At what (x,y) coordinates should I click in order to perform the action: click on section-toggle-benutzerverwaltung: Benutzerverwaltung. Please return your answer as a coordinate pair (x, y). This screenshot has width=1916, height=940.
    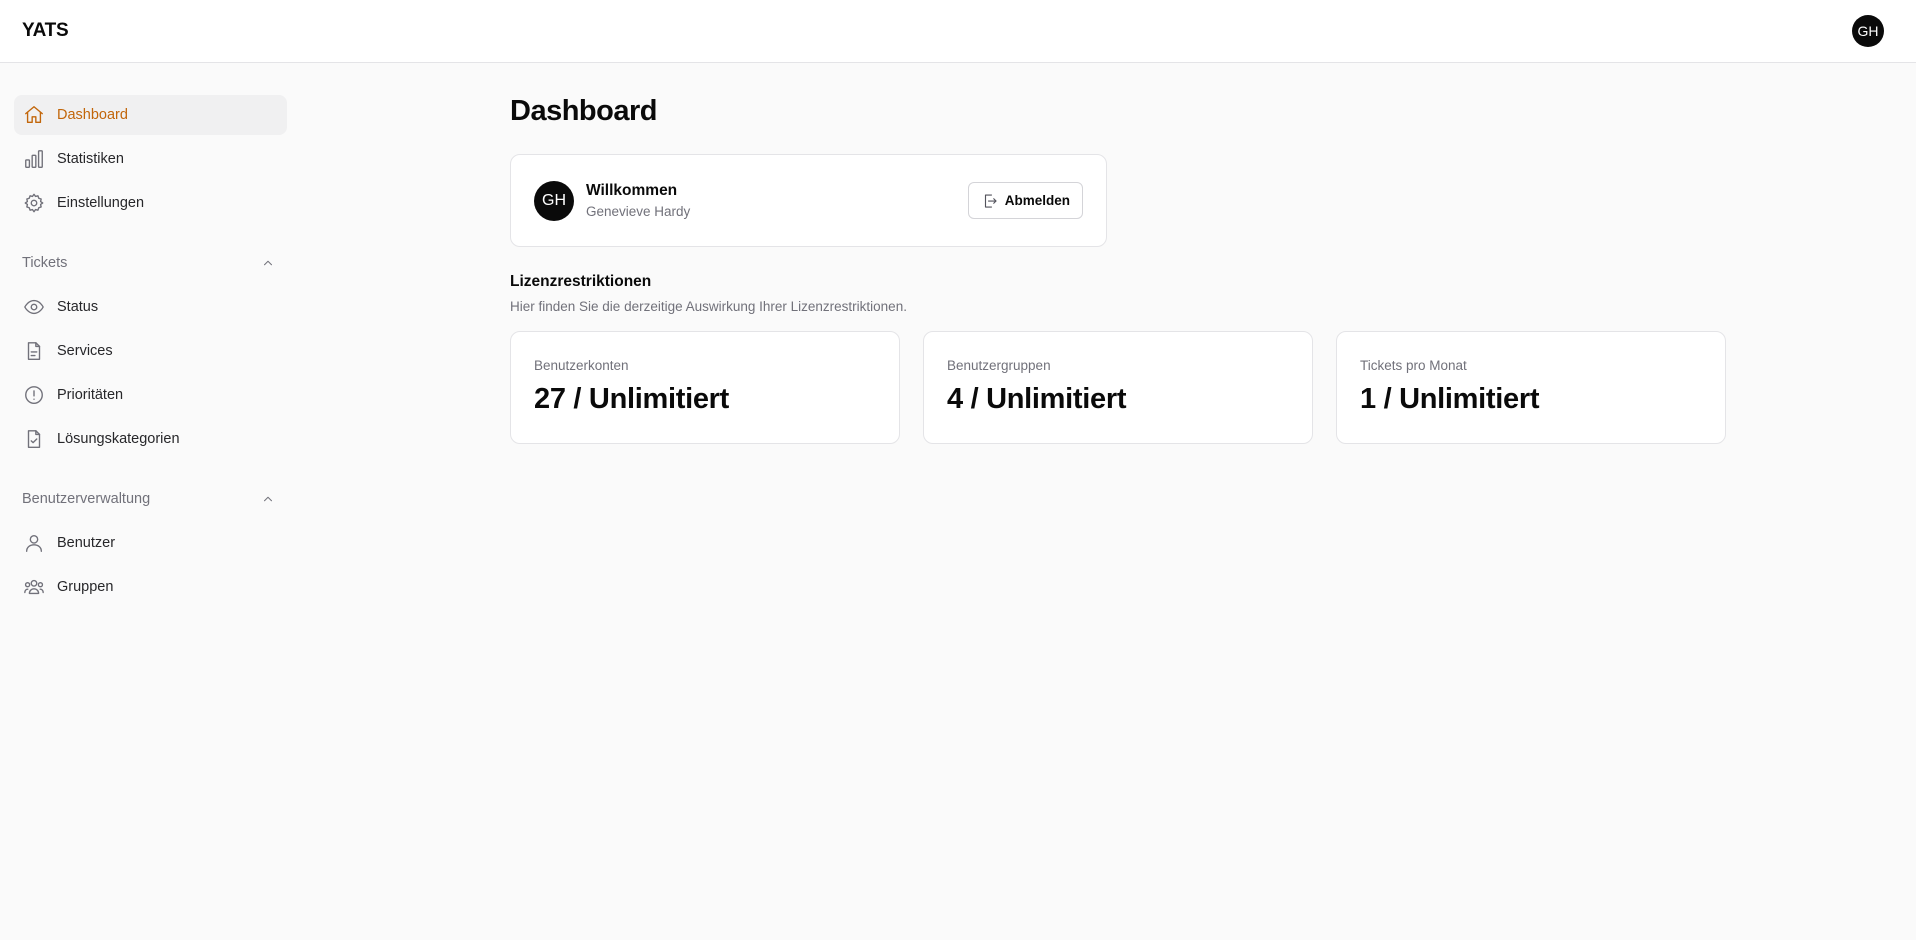
    Looking at the image, I should click on (150, 499).